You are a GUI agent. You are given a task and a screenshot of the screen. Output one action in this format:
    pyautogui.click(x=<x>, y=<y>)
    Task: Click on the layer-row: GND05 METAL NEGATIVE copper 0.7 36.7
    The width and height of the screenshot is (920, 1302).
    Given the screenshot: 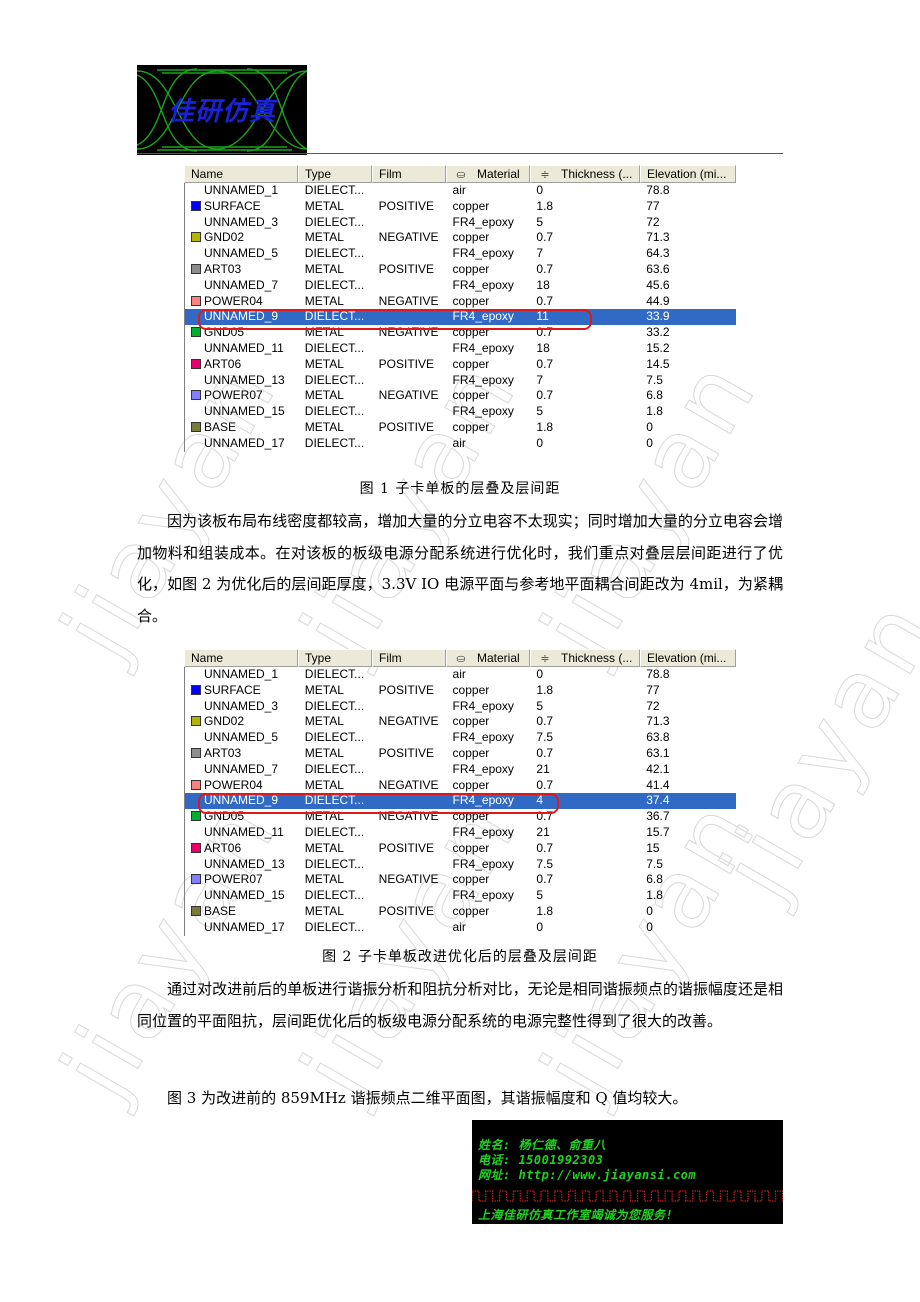 What is the action you would take?
    pyautogui.click(x=460, y=817)
    